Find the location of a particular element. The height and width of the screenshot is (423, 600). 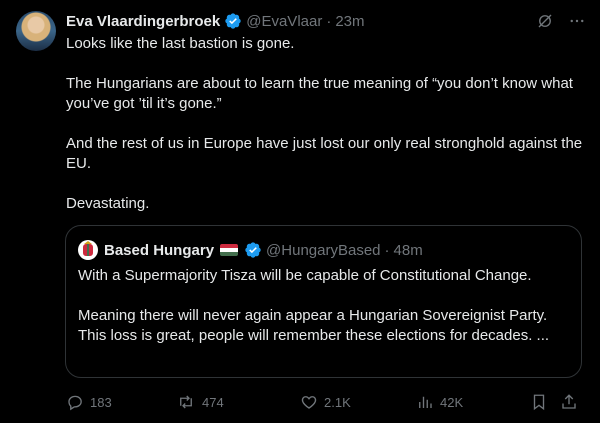

quoted-author-handle: @HungaryBased is located at coordinates (323, 250).